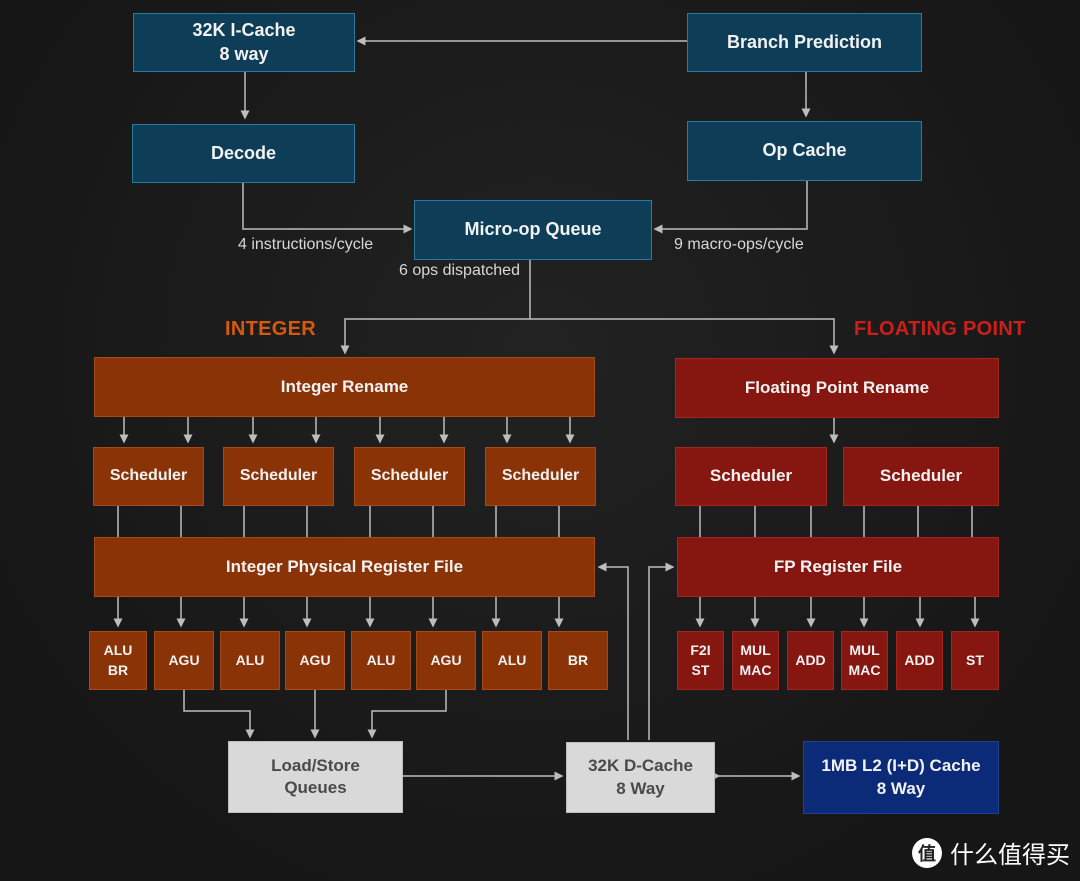  I want to click on wires-fp-schedulers-to-rf, so click(836, 522).